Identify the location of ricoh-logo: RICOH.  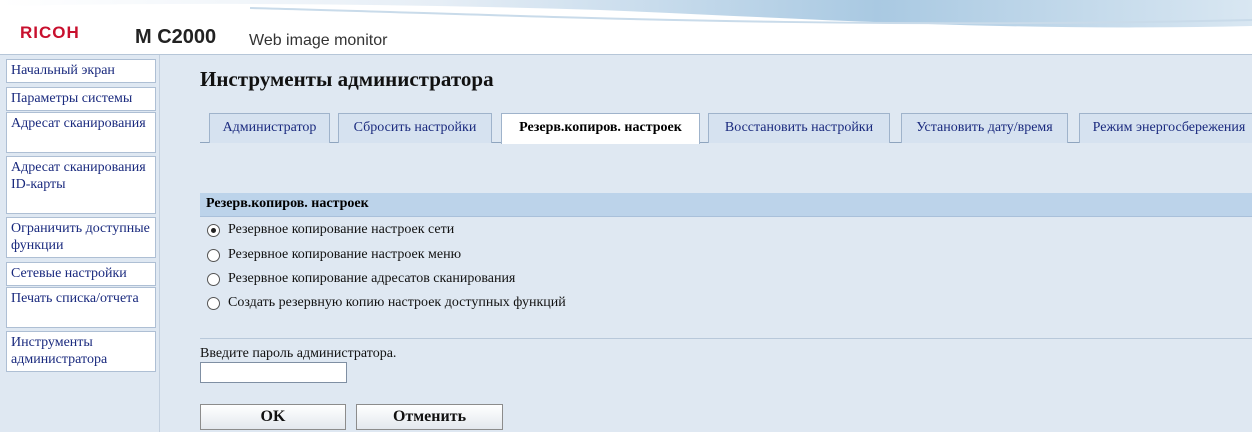
(50, 32).